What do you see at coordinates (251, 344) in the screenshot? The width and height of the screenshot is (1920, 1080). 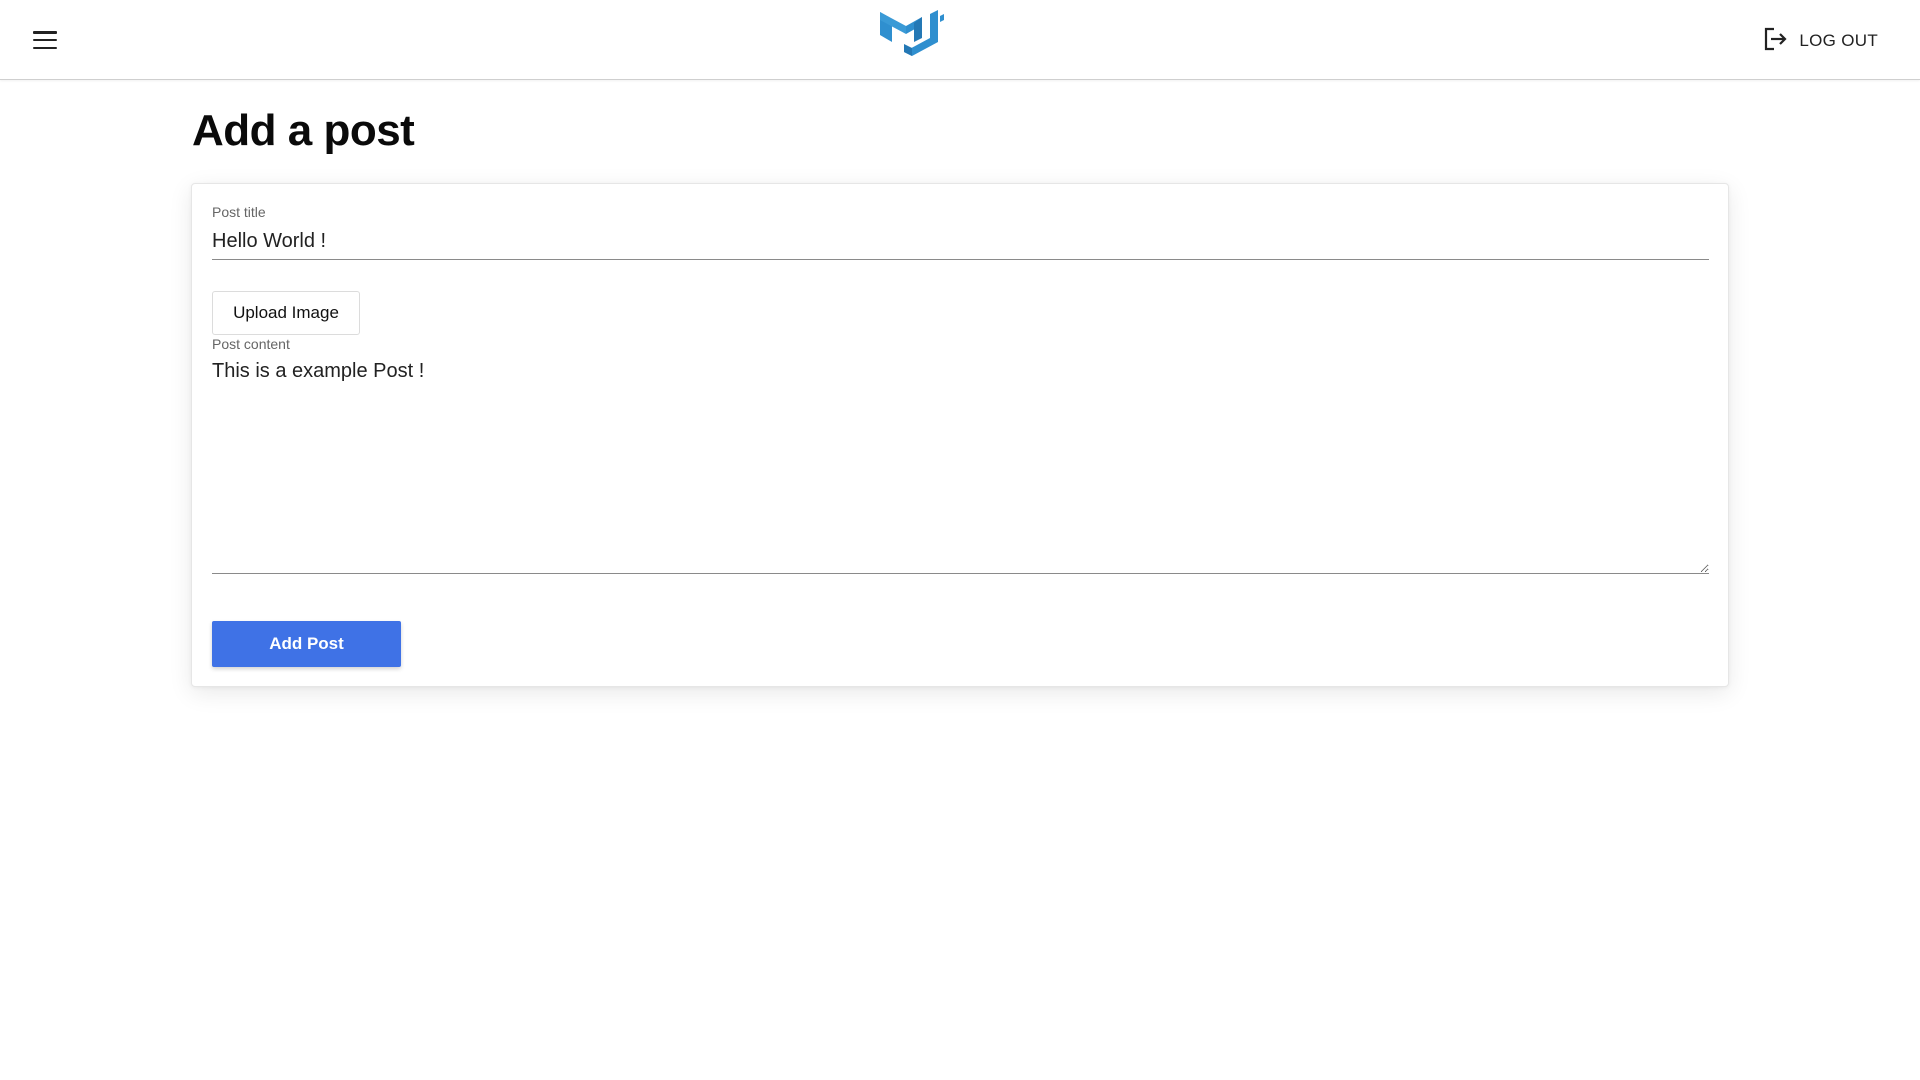 I see `post-content-label: Post content` at bounding box center [251, 344].